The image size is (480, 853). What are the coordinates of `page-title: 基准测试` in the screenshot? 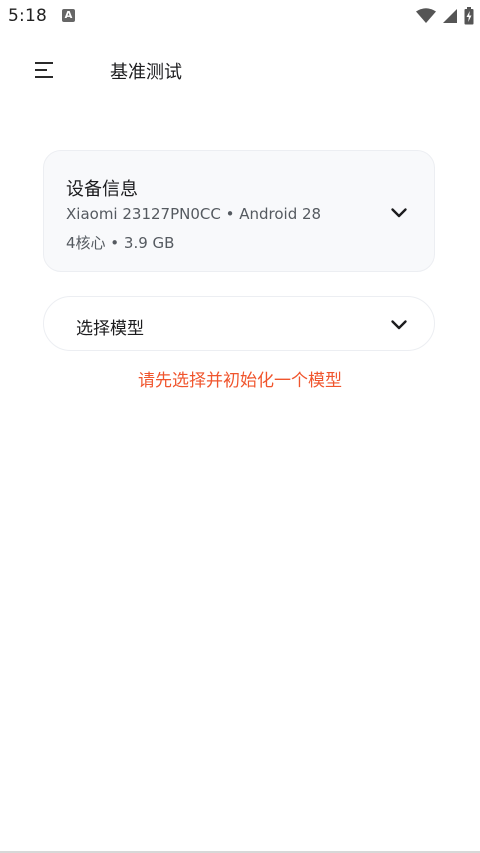 It's located at (146, 72).